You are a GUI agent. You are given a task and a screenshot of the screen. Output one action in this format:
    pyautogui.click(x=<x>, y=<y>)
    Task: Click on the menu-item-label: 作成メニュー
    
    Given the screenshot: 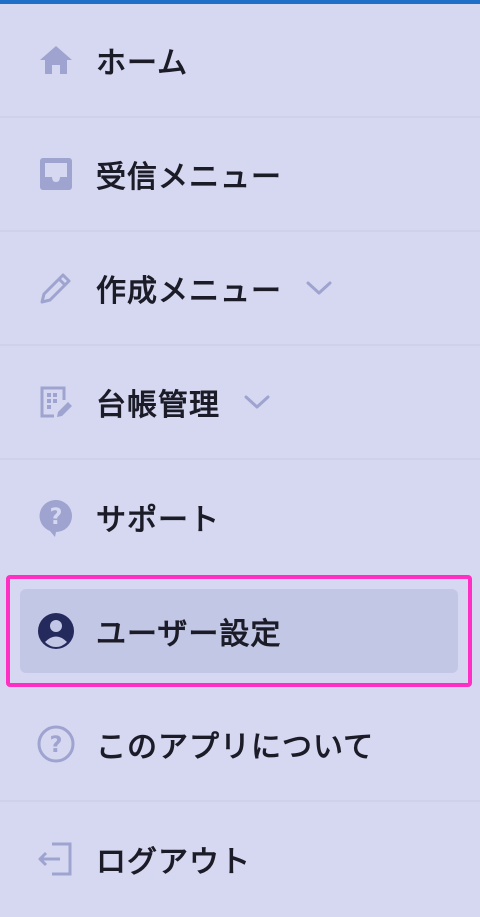 What is the action you would take?
    pyautogui.click(x=189, y=291)
    